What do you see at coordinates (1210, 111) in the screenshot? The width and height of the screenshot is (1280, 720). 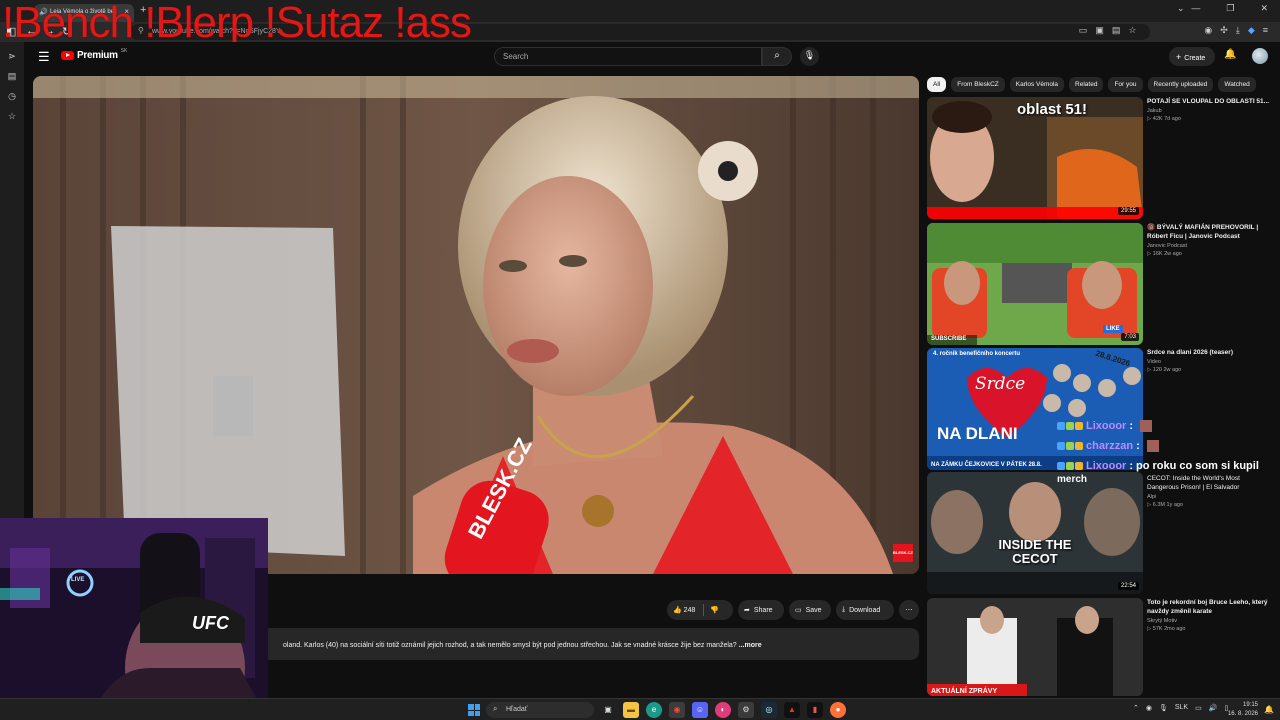 I see `channel-name: Jakub` at bounding box center [1210, 111].